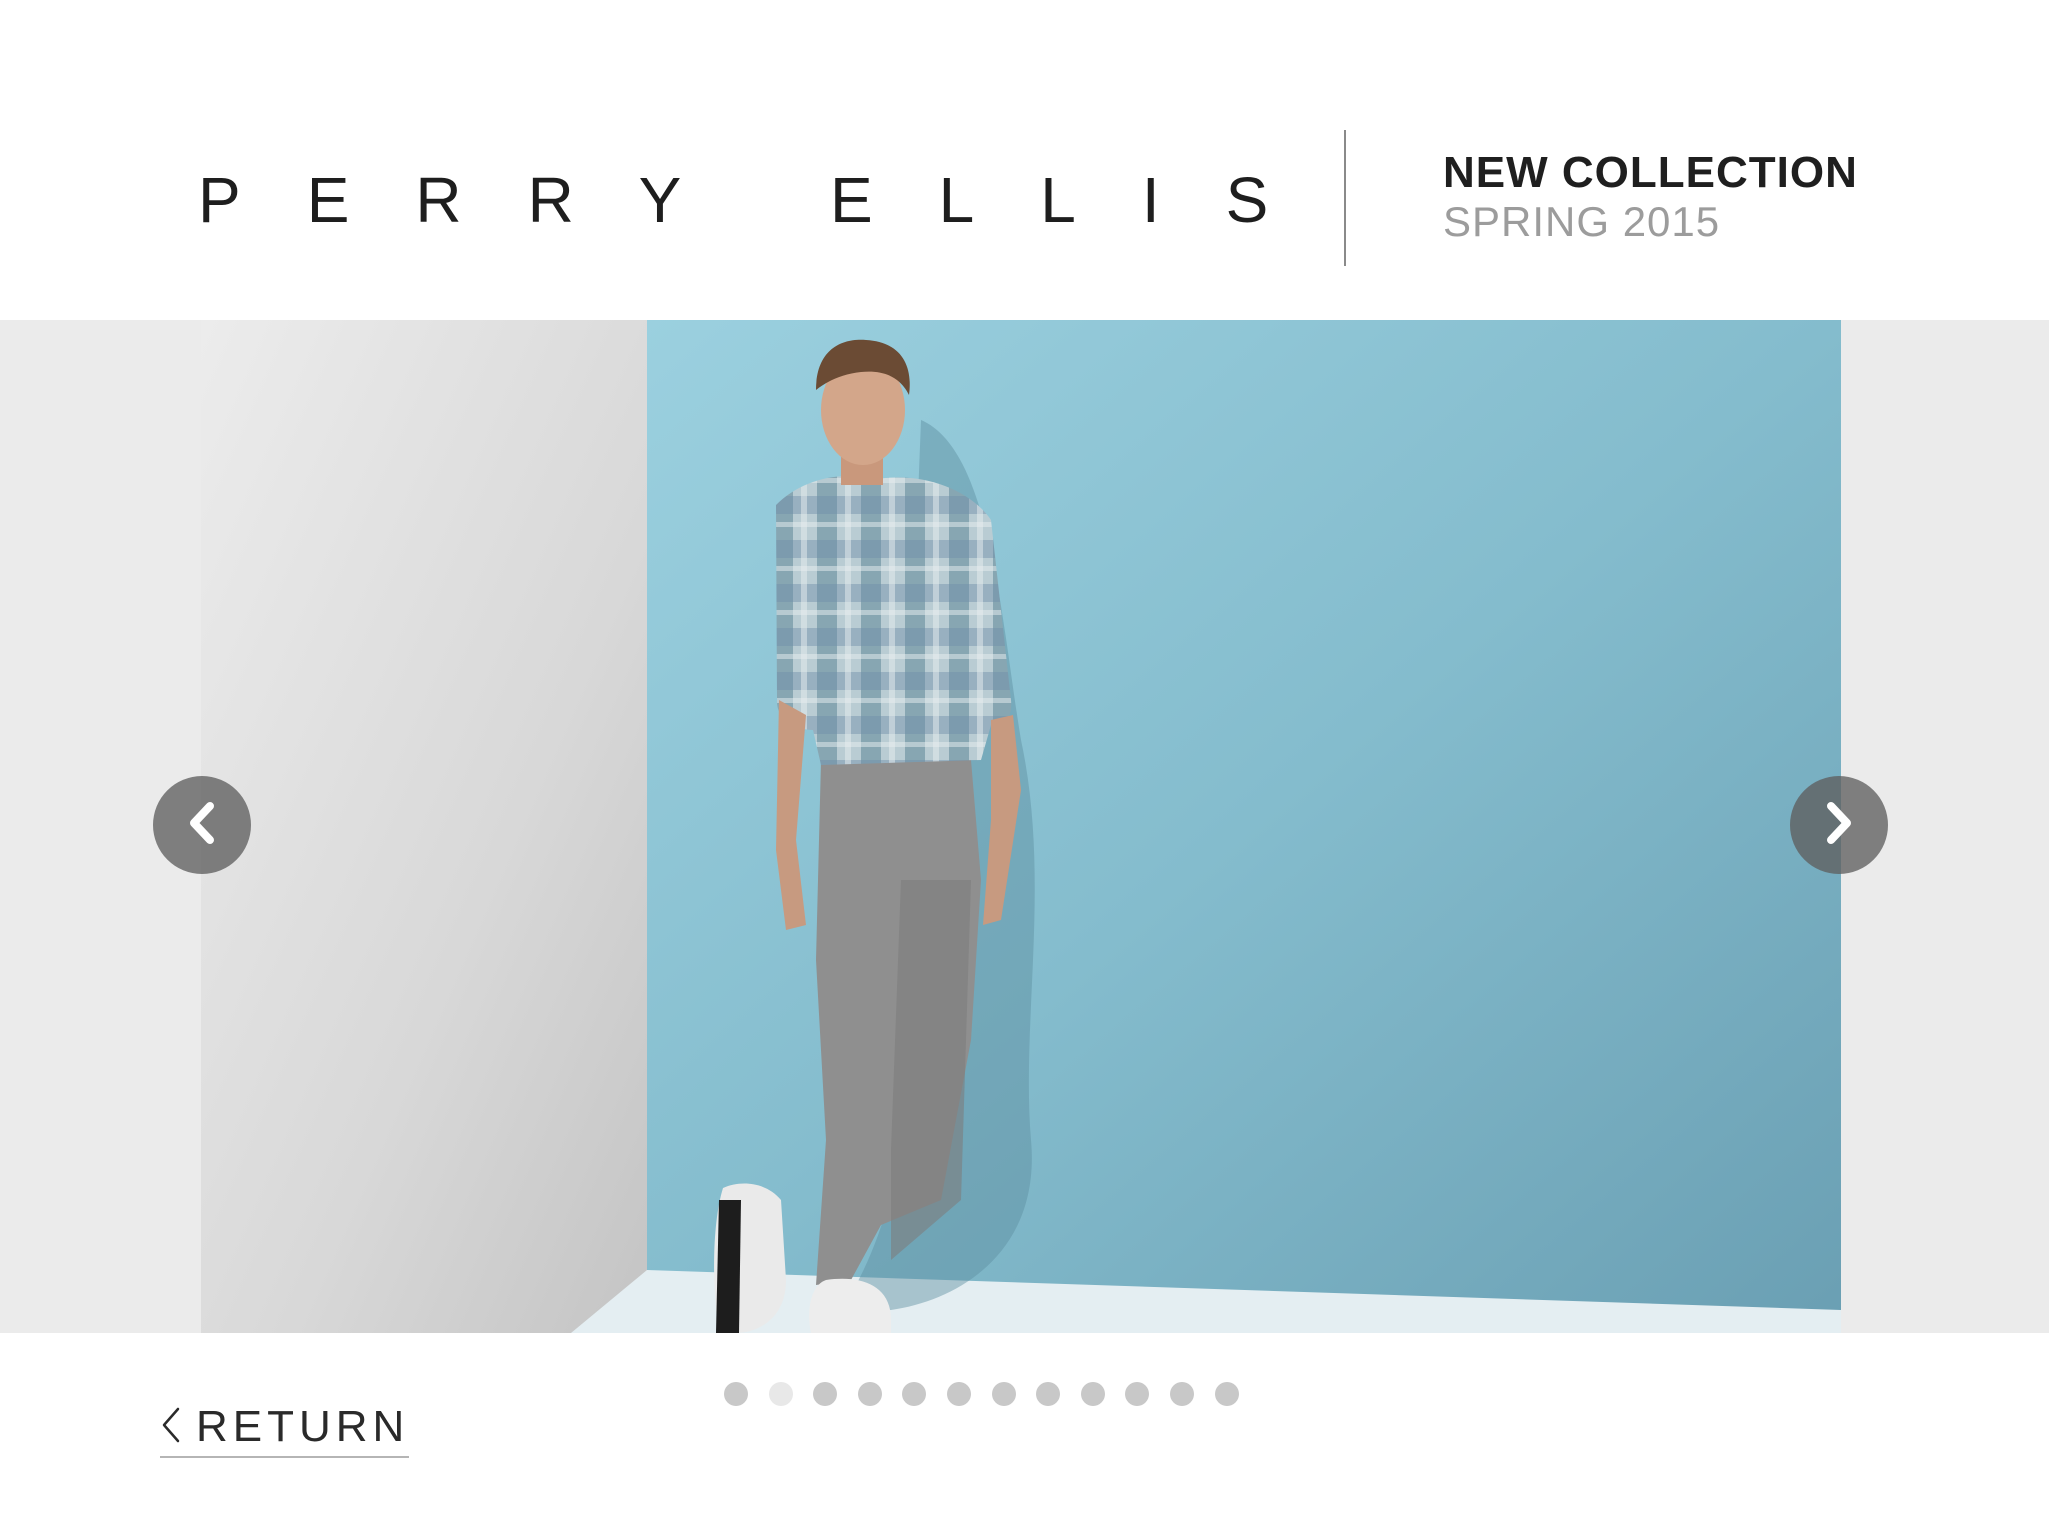 The height and width of the screenshot is (1536, 2049). What do you see at coordinates (981, 1394) in the screenshot?
I see `carousel-pagination` at bounding box center [981, 1394].